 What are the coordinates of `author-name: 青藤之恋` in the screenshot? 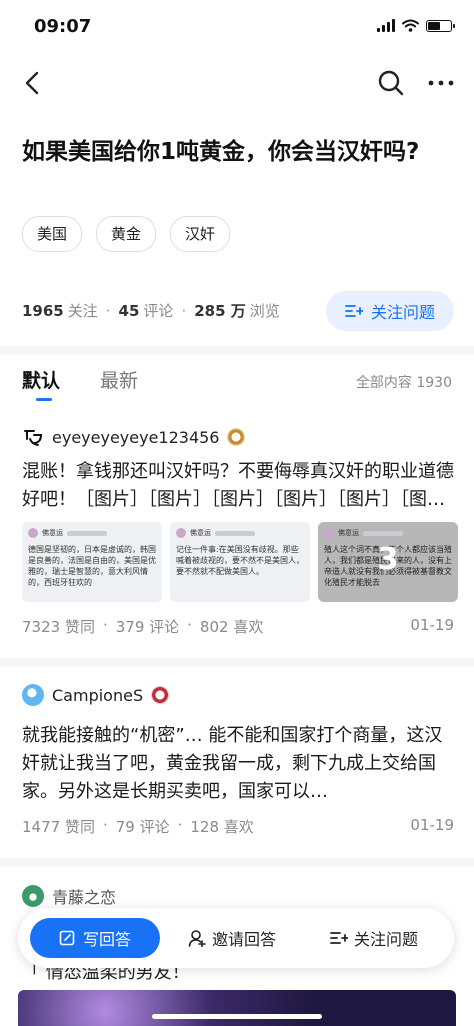 It's located at (84, 897).